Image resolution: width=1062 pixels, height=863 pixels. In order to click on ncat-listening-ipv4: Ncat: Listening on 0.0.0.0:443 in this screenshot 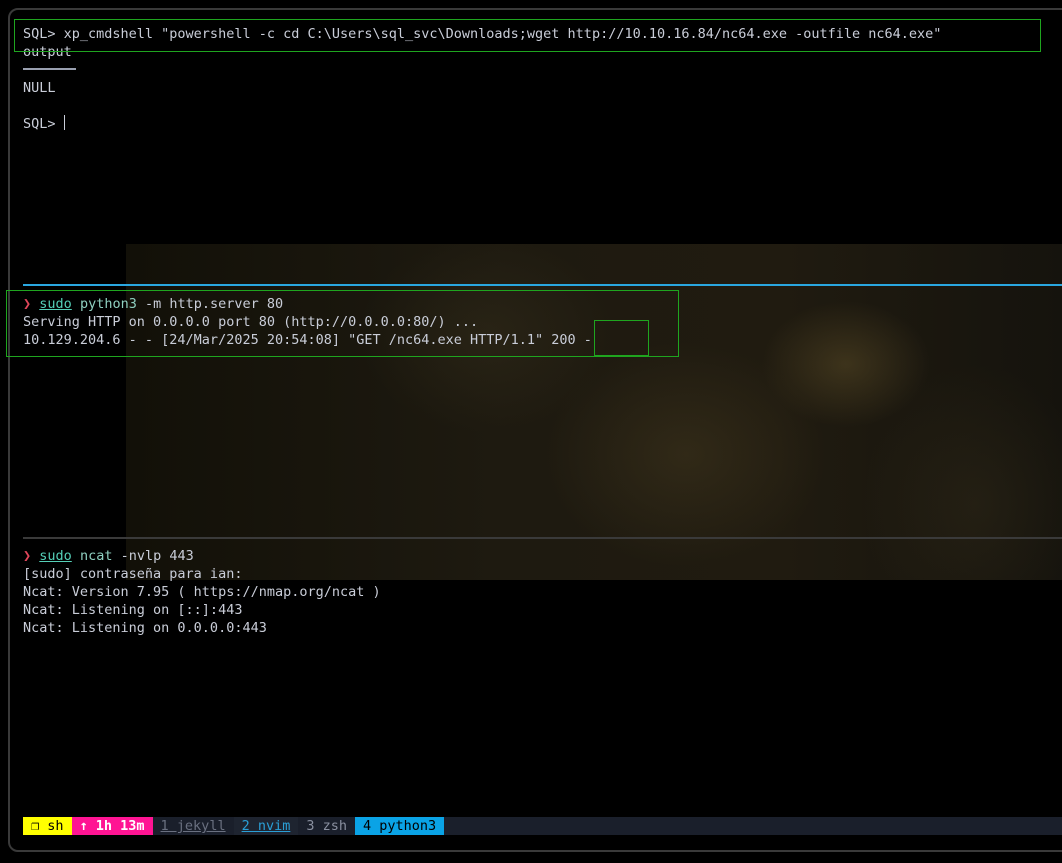, I will do `click(145, 628)`.